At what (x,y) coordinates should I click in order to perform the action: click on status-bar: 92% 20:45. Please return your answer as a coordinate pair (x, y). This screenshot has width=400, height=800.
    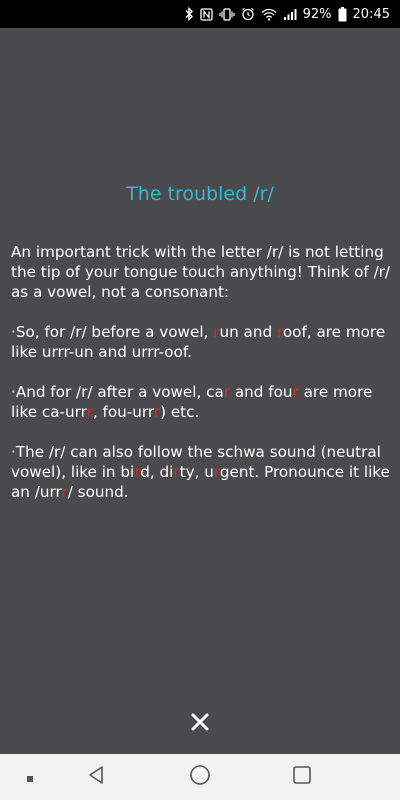
    Looking at the image, I should click on (200, 14).